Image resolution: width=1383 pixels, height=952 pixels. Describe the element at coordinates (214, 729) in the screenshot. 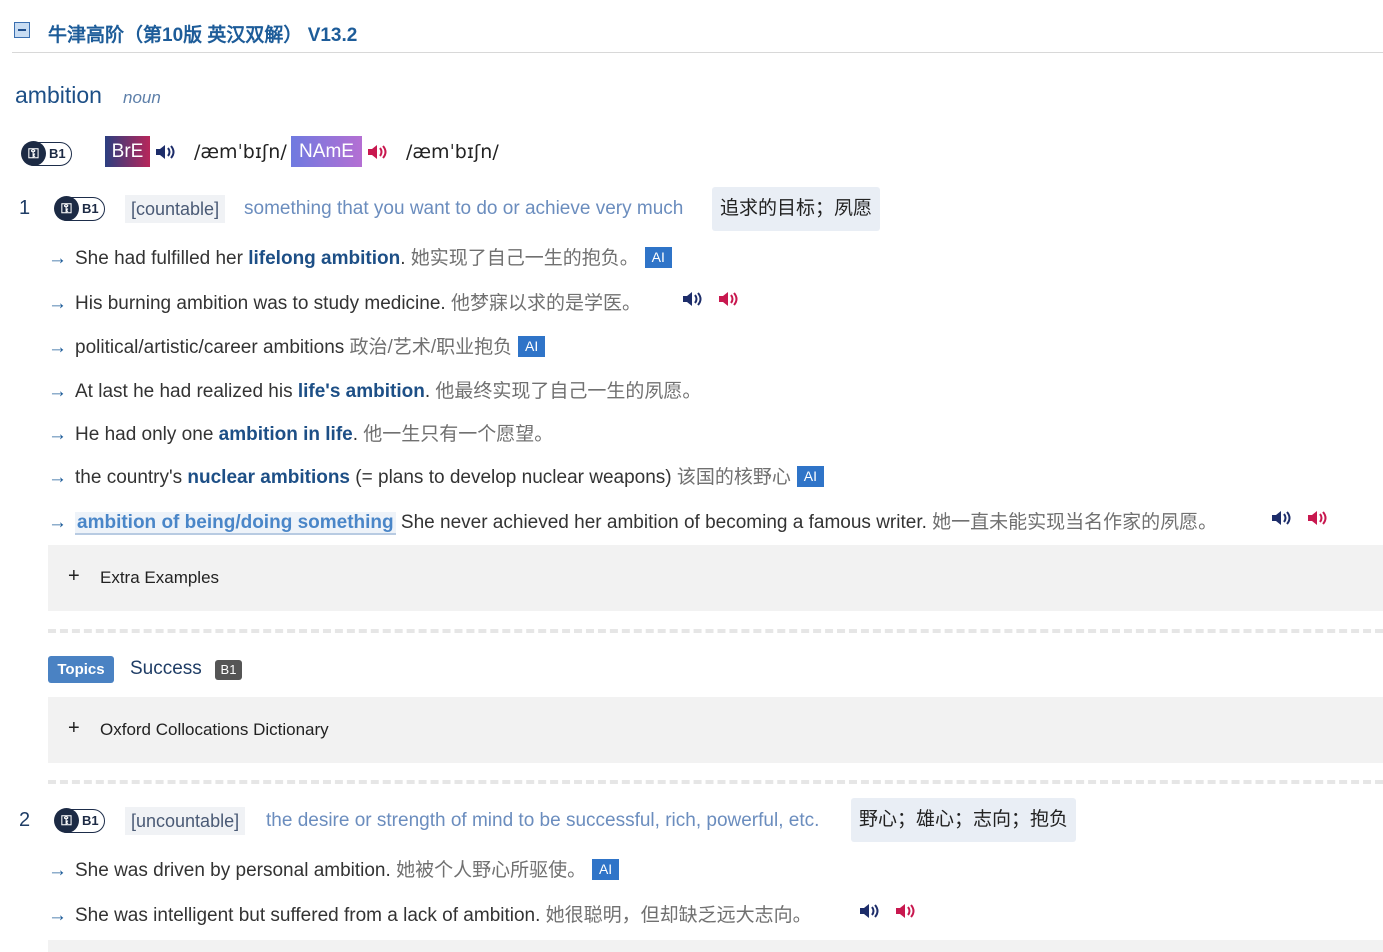

I see `collocations-label: Oxford Collocations Dictionary` at that location.